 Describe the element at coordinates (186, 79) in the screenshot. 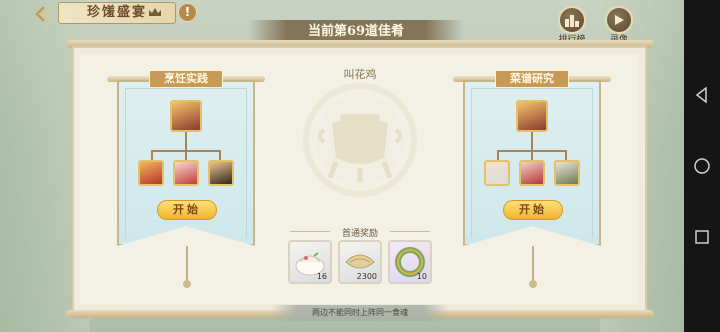

I see `team-heading-left: 烹饪实践` at that location.